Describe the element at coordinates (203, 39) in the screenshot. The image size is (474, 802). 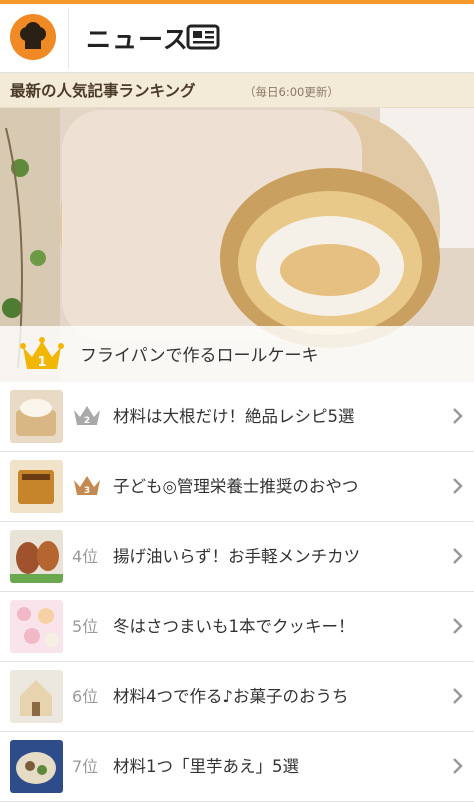
I see `newspaper-icon` at that location.